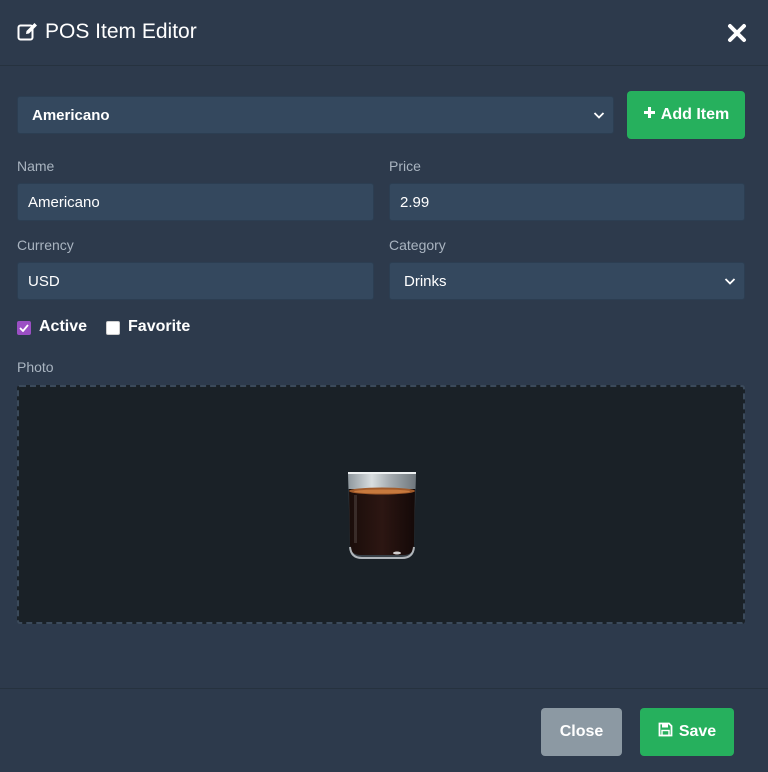 The height and width of the screenshot is (772, 768). I want to click on favorite-label: Favorite, so click(159, 327).